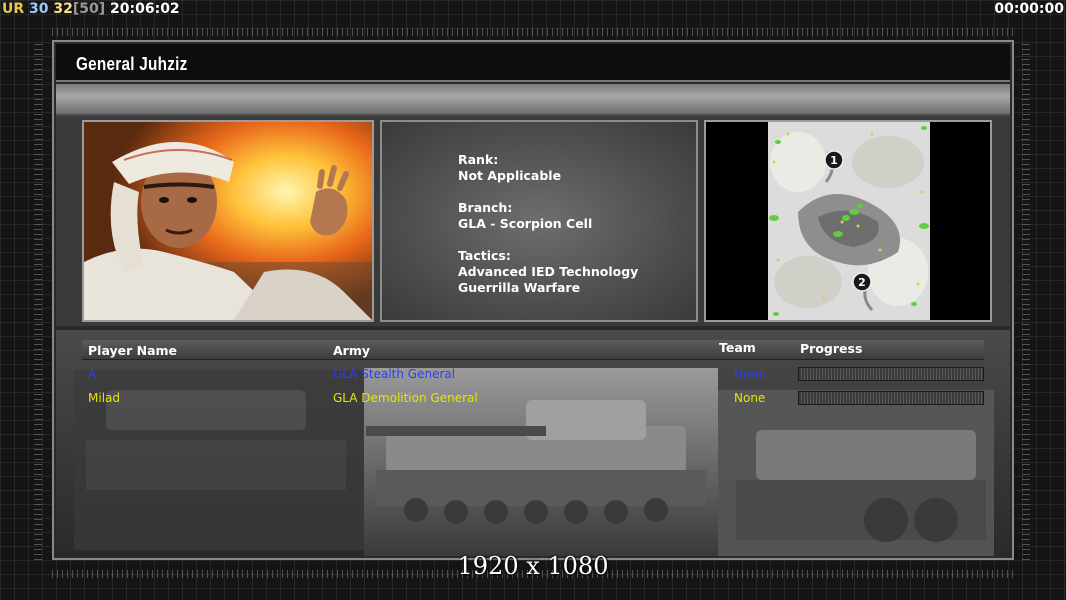 The width and height of the screenshot is (1066, 600). What do you see at coordinates (104, 398) in the screenshot?
I see `player-name: Milad` at bounding box center [104, 398].